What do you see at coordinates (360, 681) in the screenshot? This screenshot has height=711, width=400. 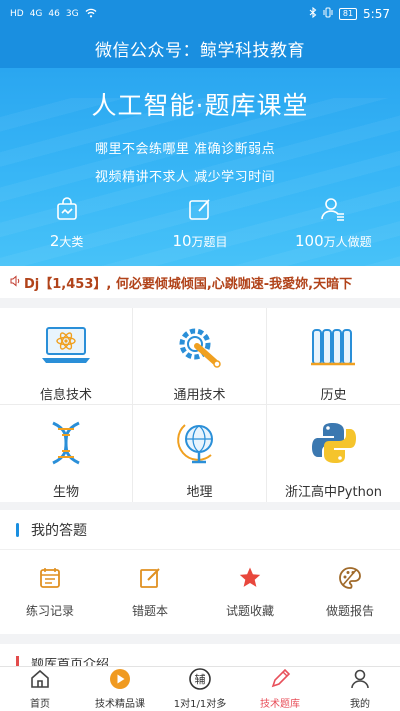 I see `person-icon` at bounding box center [360, 681].